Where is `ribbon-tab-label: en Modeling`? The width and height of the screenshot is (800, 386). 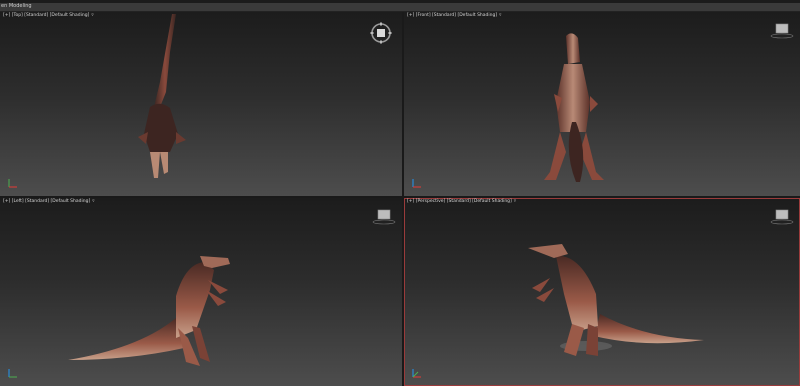
ribbon-tab-label: en Modeling is located at coordinates (16, 6).